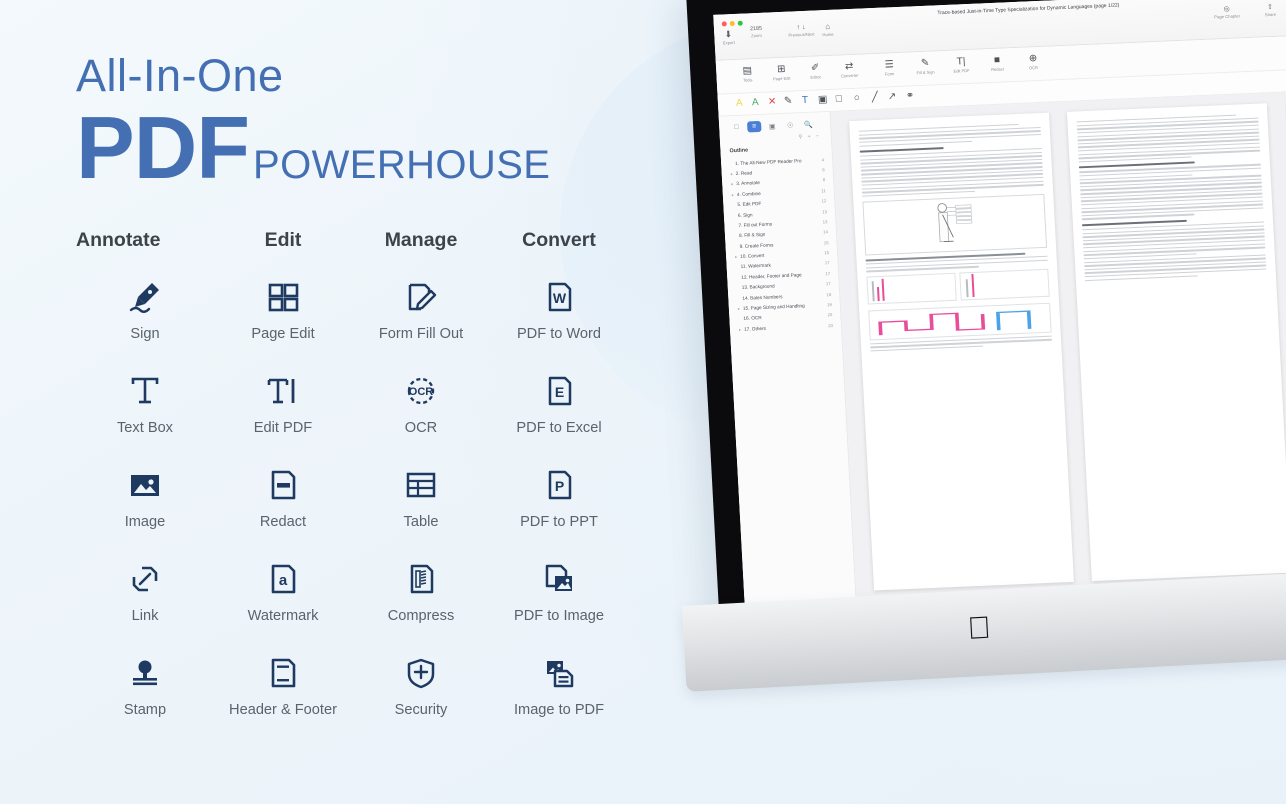  What do you see at coordinates (997, 63) in the screenshot?
I see `toolbar-redact: ■ Redact` at bounding box center [997, 63].